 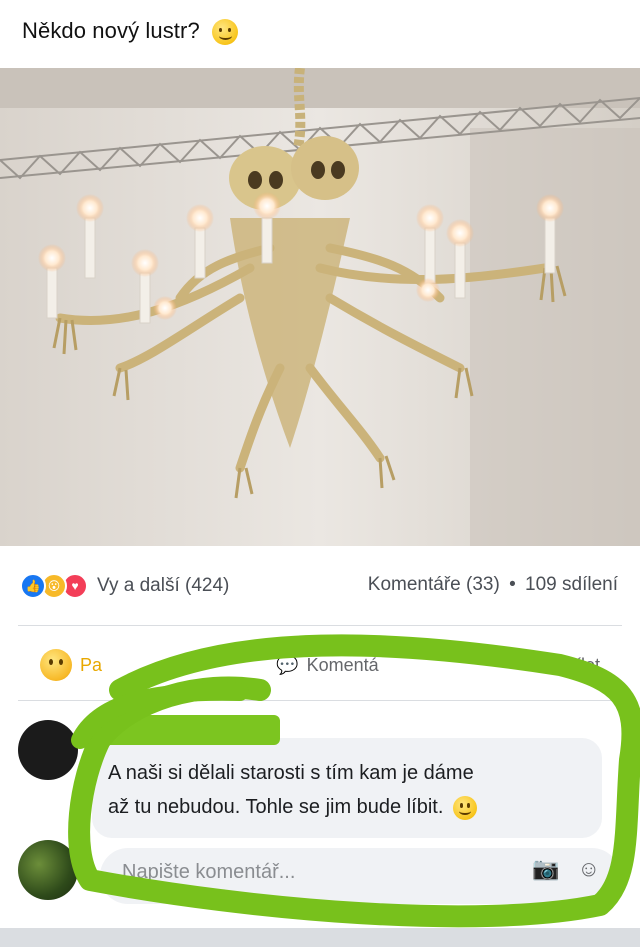 What do you see at coordinates (276, 807) in the screenshot?
I see `comment-line-2-text: až tu nebudou. Tohle se jim bude líbit.` at bounding box center [276, 807].